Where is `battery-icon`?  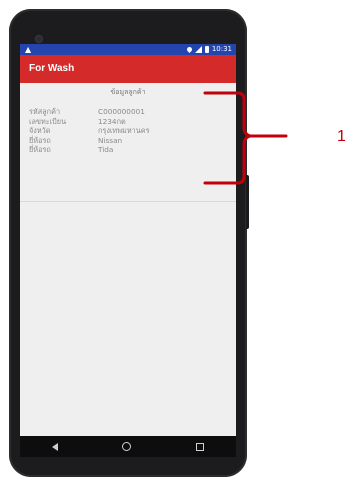
battery-icon is located at coordinates (206, 49).